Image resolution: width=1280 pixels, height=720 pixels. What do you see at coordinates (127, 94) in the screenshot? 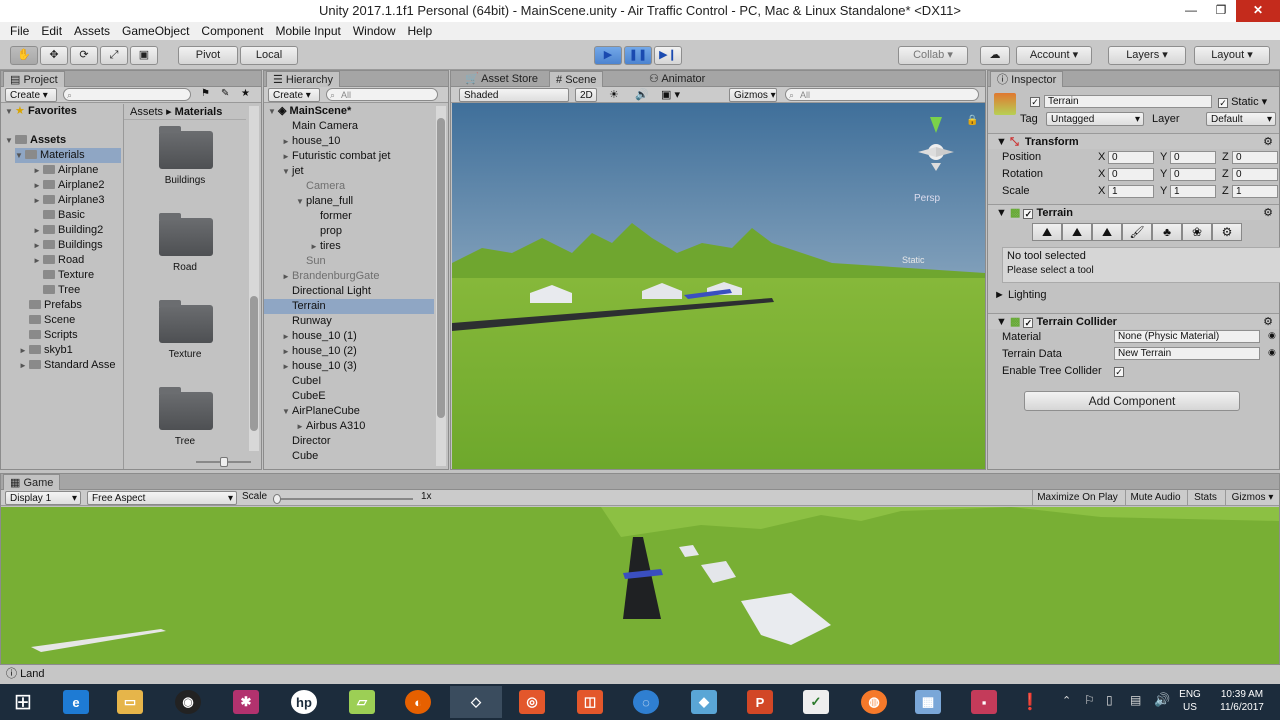
I see `project-search-input: ⌕` at bounding box center [127, 94].